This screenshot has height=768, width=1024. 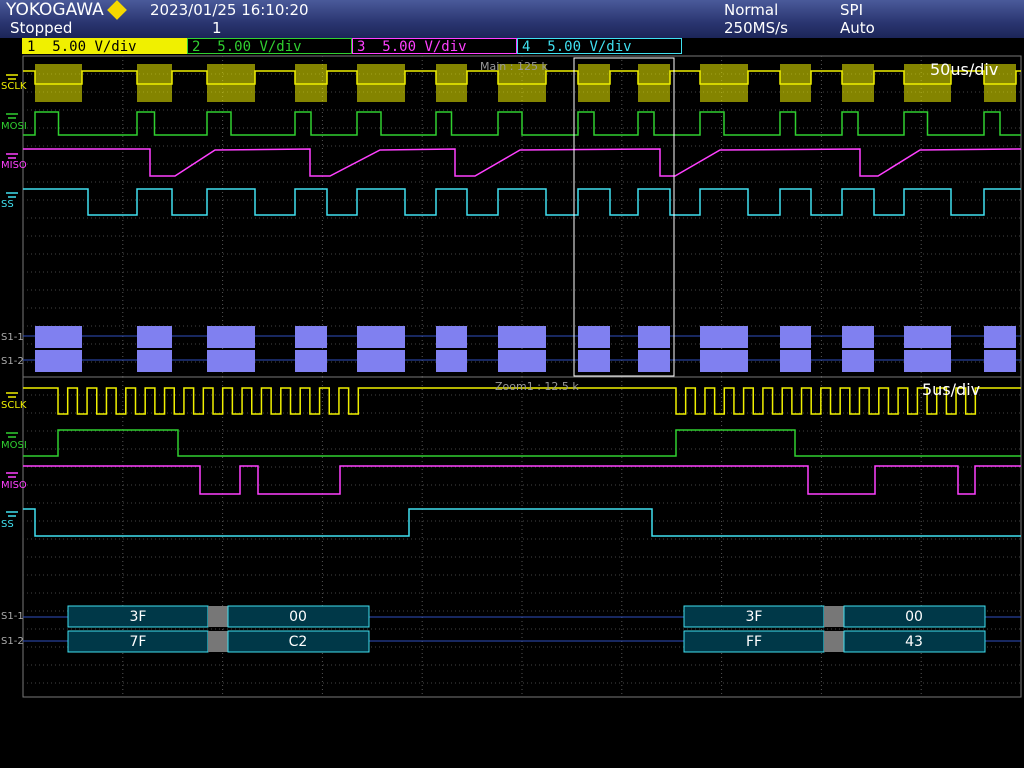 What do you see at coordinates (12, 337) in the screenshot?
I see `main-bus-label-1: S1-1` at bounding box center [12, 337].